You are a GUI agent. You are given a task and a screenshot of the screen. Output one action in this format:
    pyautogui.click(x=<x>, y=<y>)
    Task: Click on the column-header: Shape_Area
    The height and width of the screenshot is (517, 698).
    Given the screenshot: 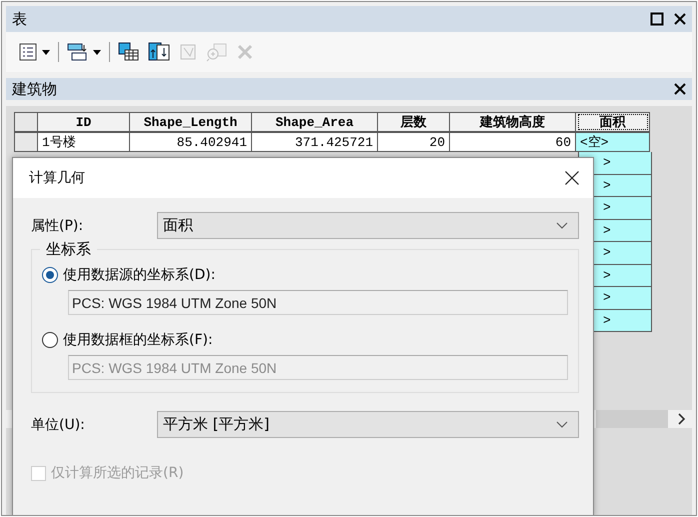 What is the action you would take?
    pyautogui.click(x=315, y=122)
    